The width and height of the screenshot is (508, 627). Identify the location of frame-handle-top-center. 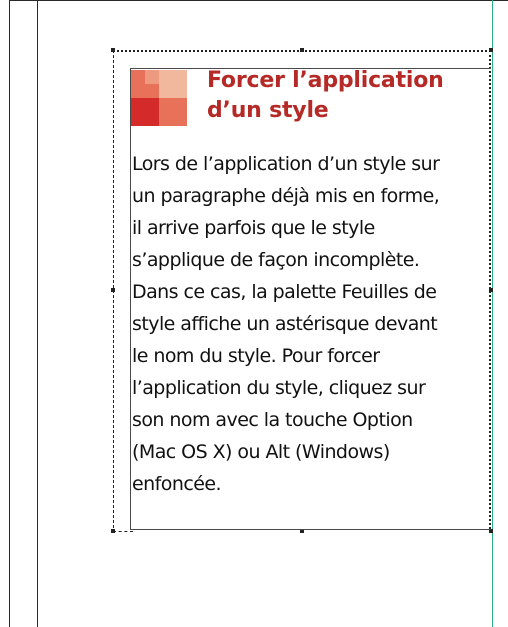
(302, 50).